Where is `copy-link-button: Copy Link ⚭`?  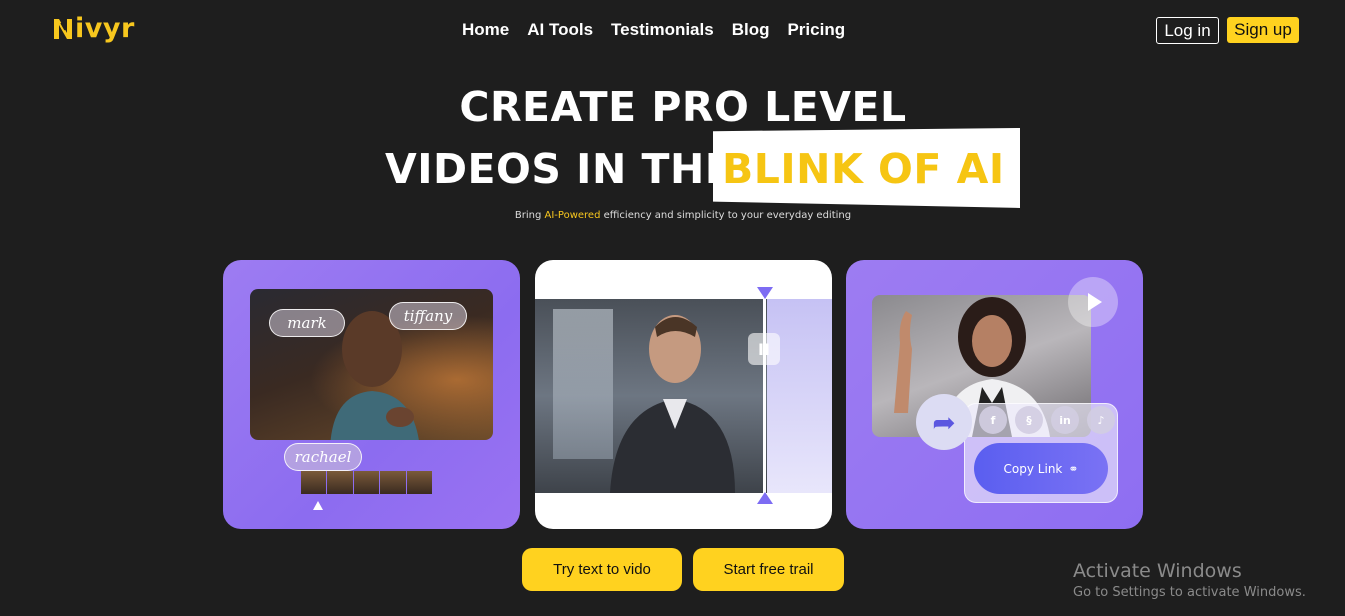
copy-link-button: Copy Link ⚭ is located at coordinates (1041, 468).